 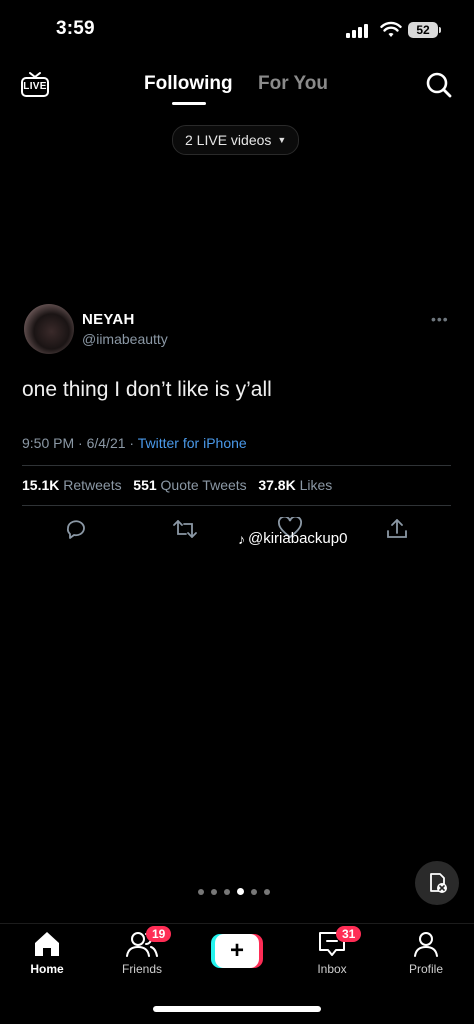 I want to click on avatar, so click(x=49, y=329).